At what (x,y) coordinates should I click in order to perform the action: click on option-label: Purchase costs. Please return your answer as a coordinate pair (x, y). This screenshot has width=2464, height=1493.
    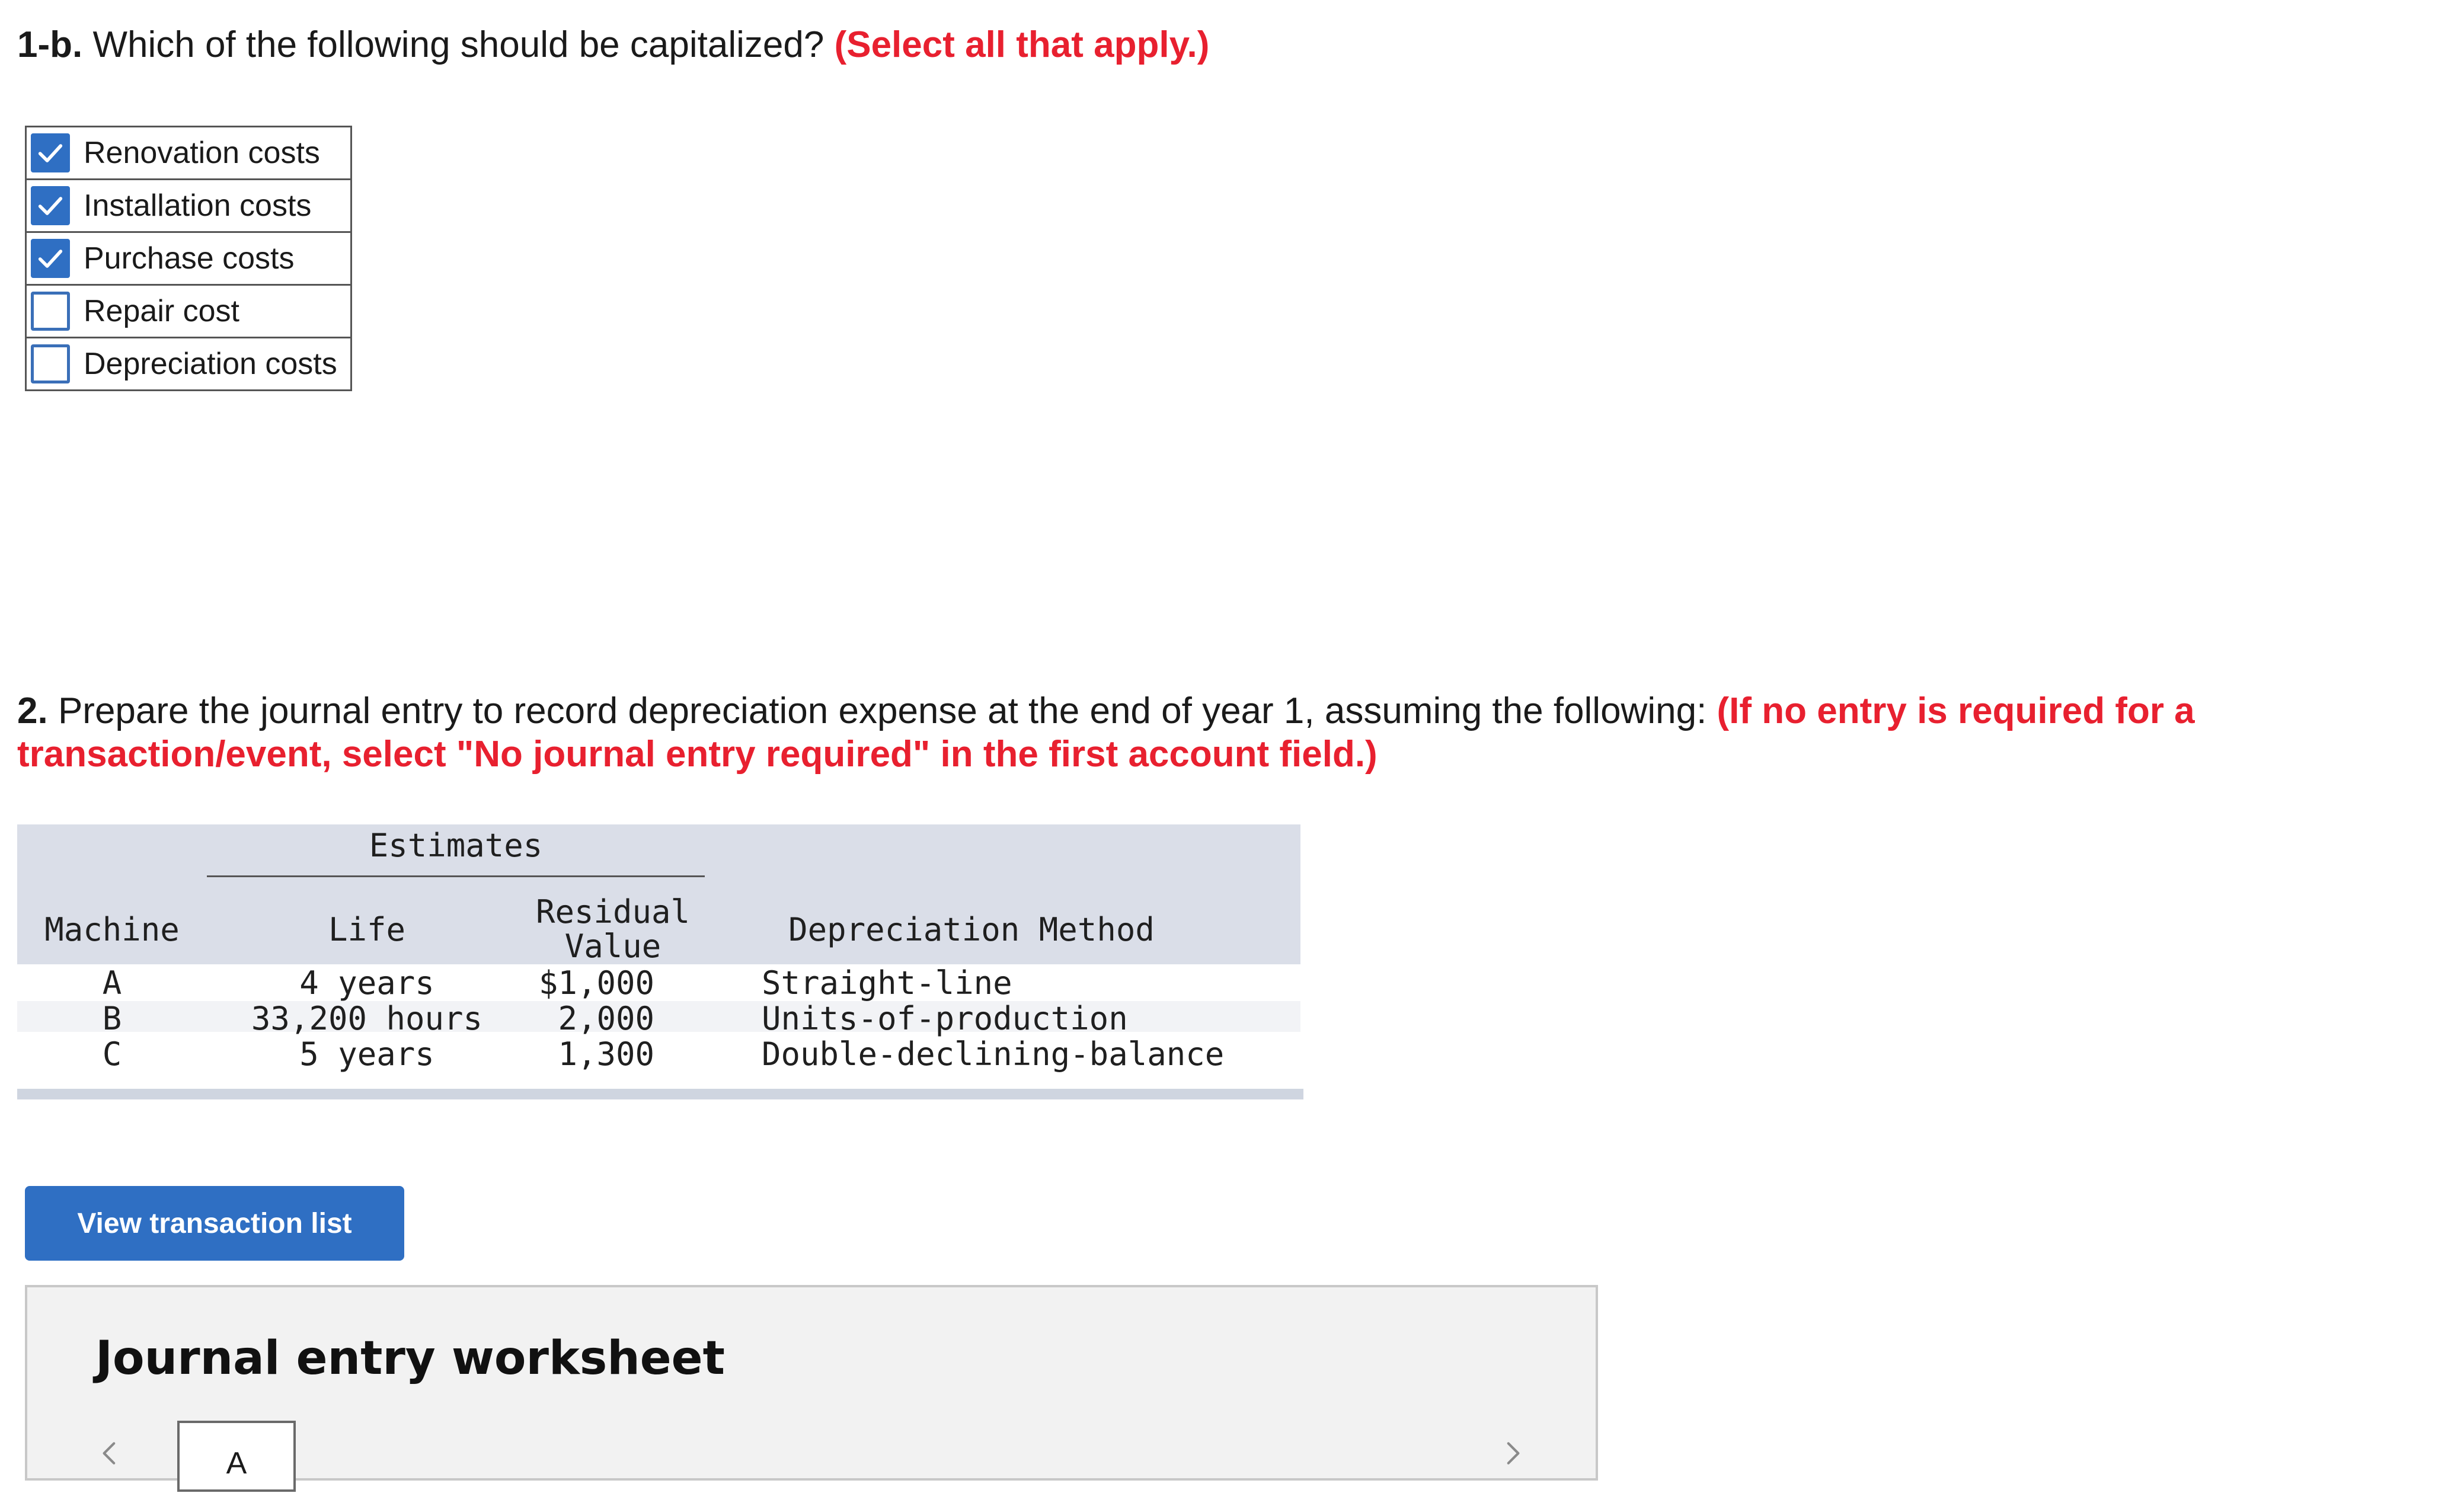
    Looking at the image, I should click on (190, 258).